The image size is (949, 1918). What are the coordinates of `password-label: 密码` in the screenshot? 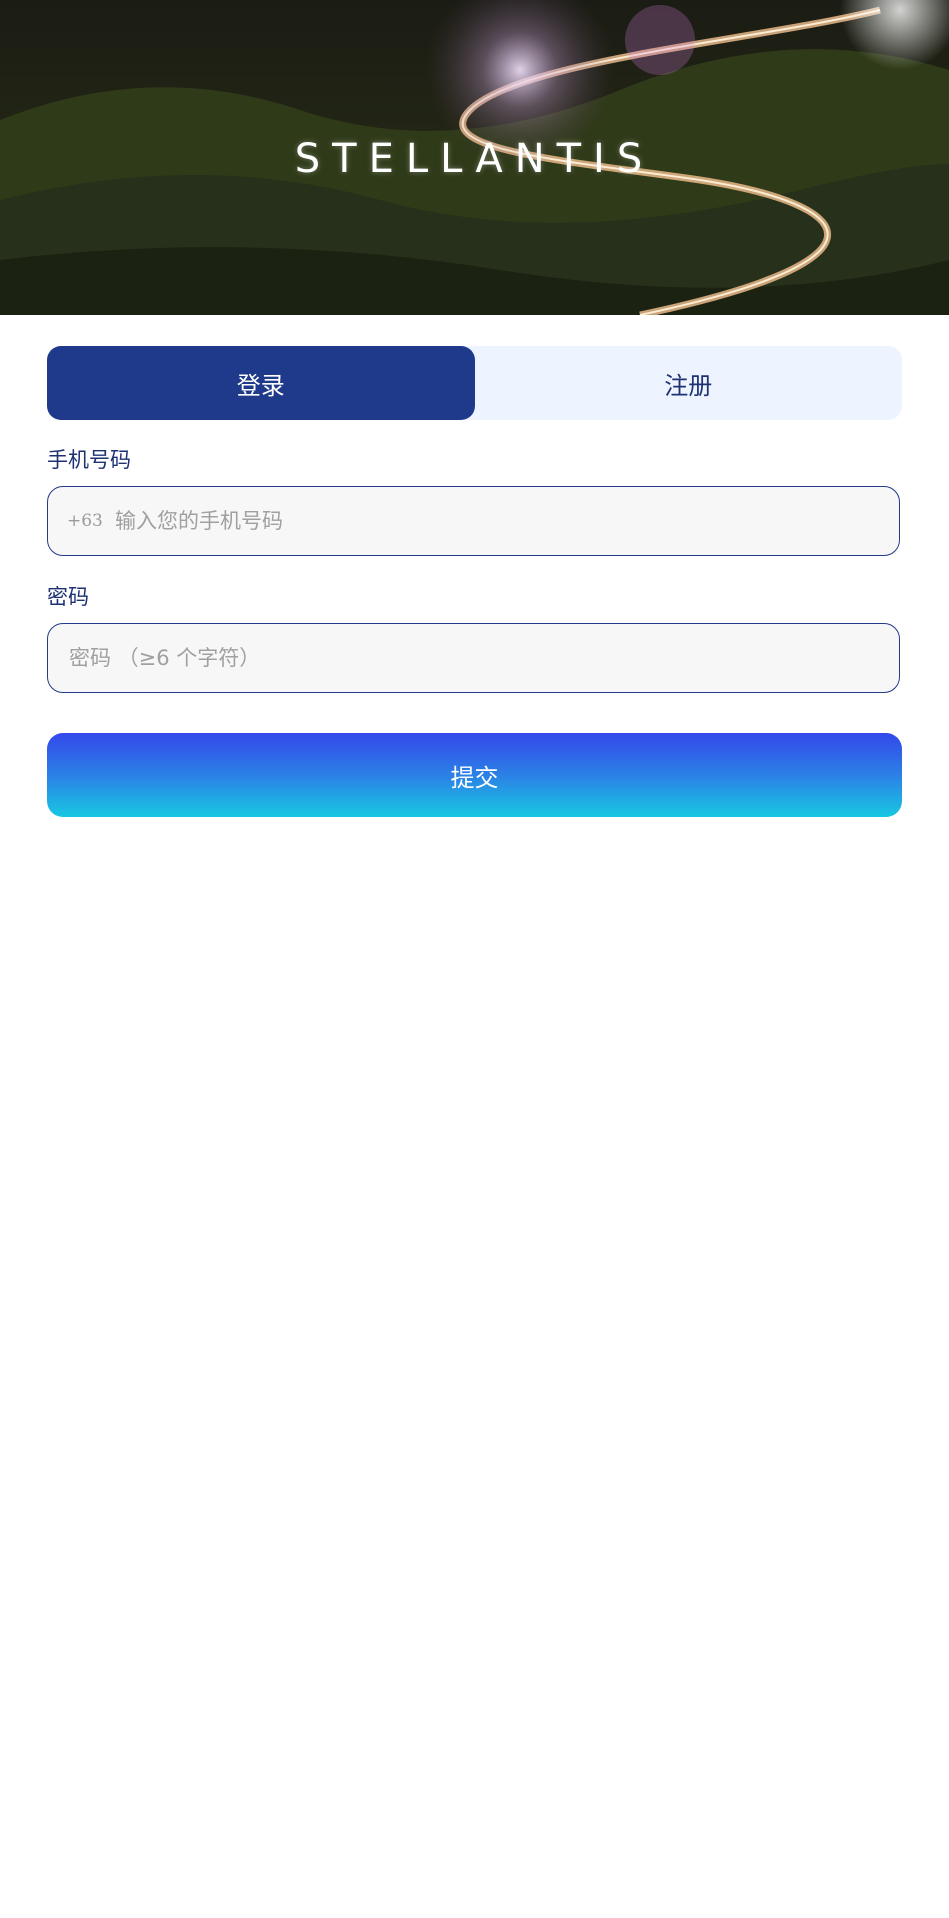 It's located at (68, 597).